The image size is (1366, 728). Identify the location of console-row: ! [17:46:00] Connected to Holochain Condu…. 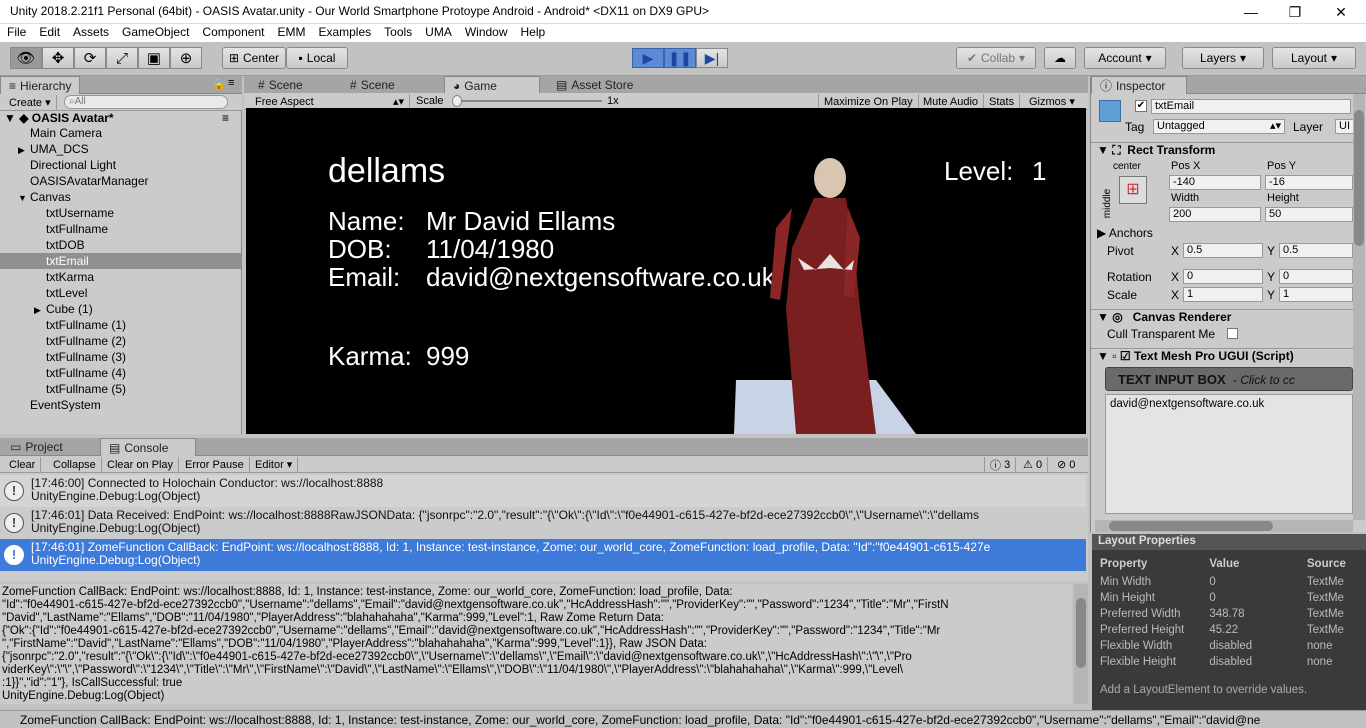
(543, 491).